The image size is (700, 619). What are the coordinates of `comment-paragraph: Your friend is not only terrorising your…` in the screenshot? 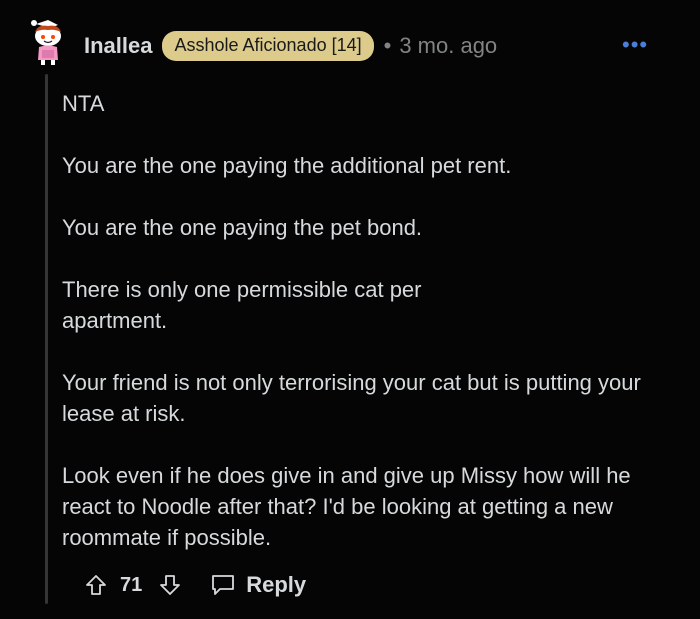 It's located at (351, 398).